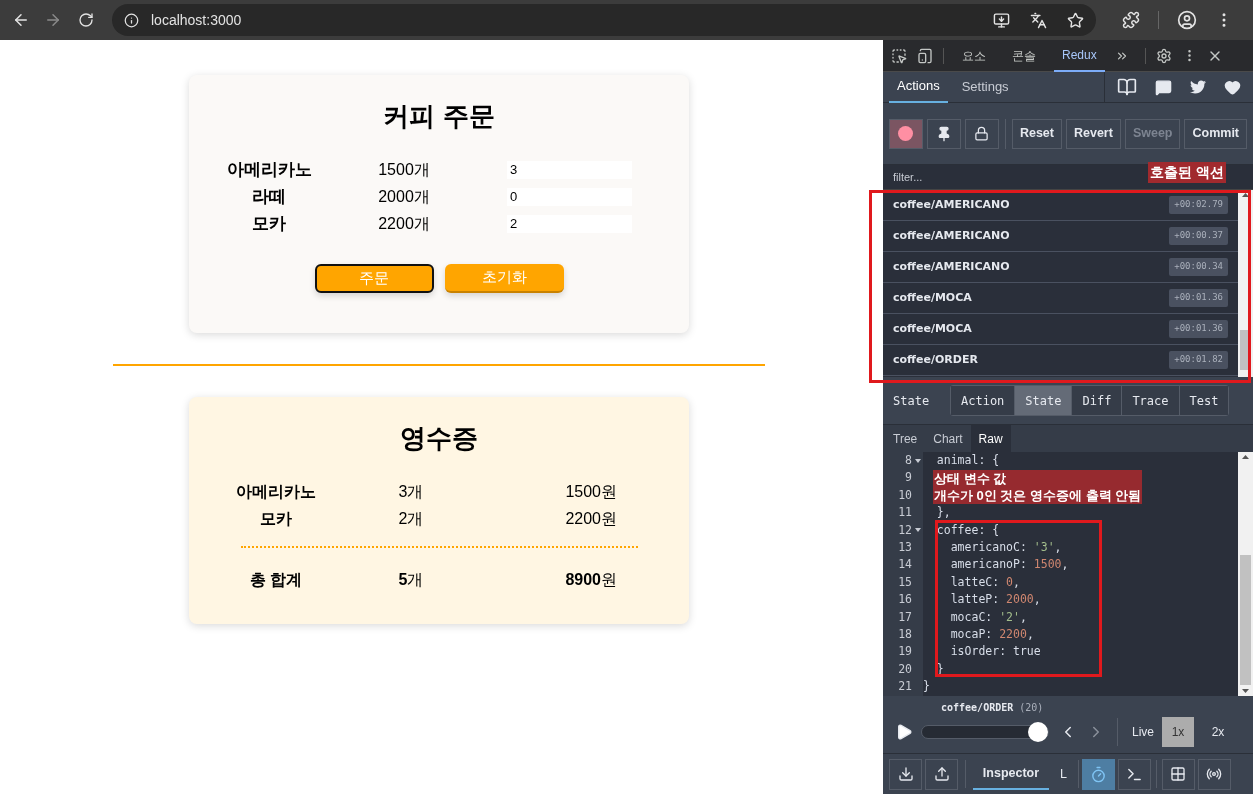 This screenshot has height=794, width=1253. Describe the element at coordinates (404, 196) in the screenshot. I see `coffee-price: 2000개` at that location.